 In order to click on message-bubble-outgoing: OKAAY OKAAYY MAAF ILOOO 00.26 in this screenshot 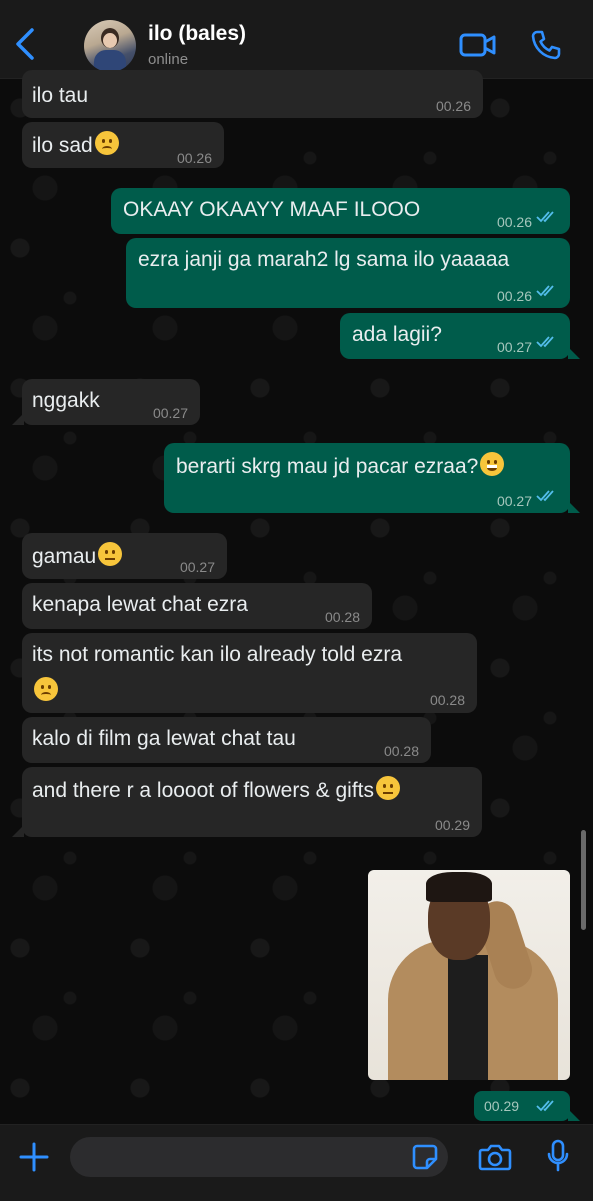, I will do `click(340, 211)`.